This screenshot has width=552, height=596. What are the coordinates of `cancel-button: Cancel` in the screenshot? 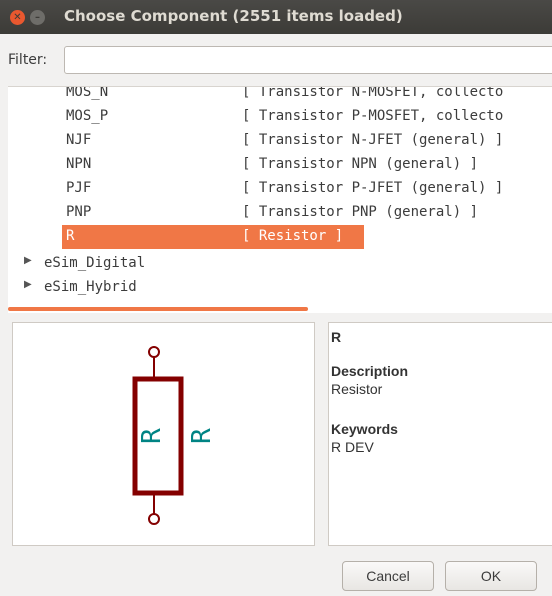 It's located at (388, 576).